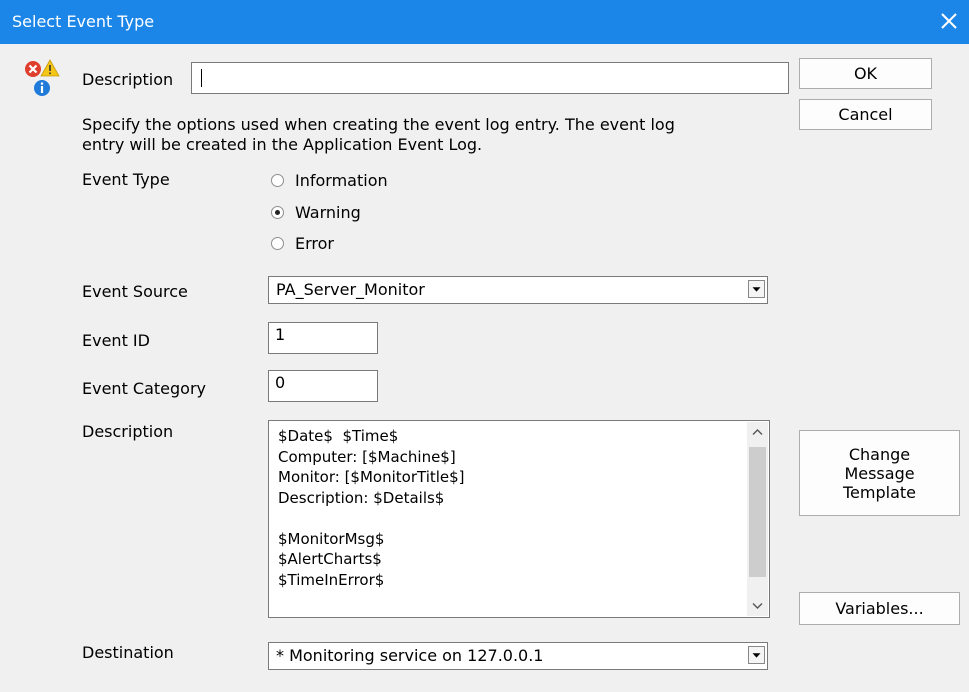  Describe the element at coordinates (128, 652) in the screenshot. I see `destination-label: Destination` at that location.